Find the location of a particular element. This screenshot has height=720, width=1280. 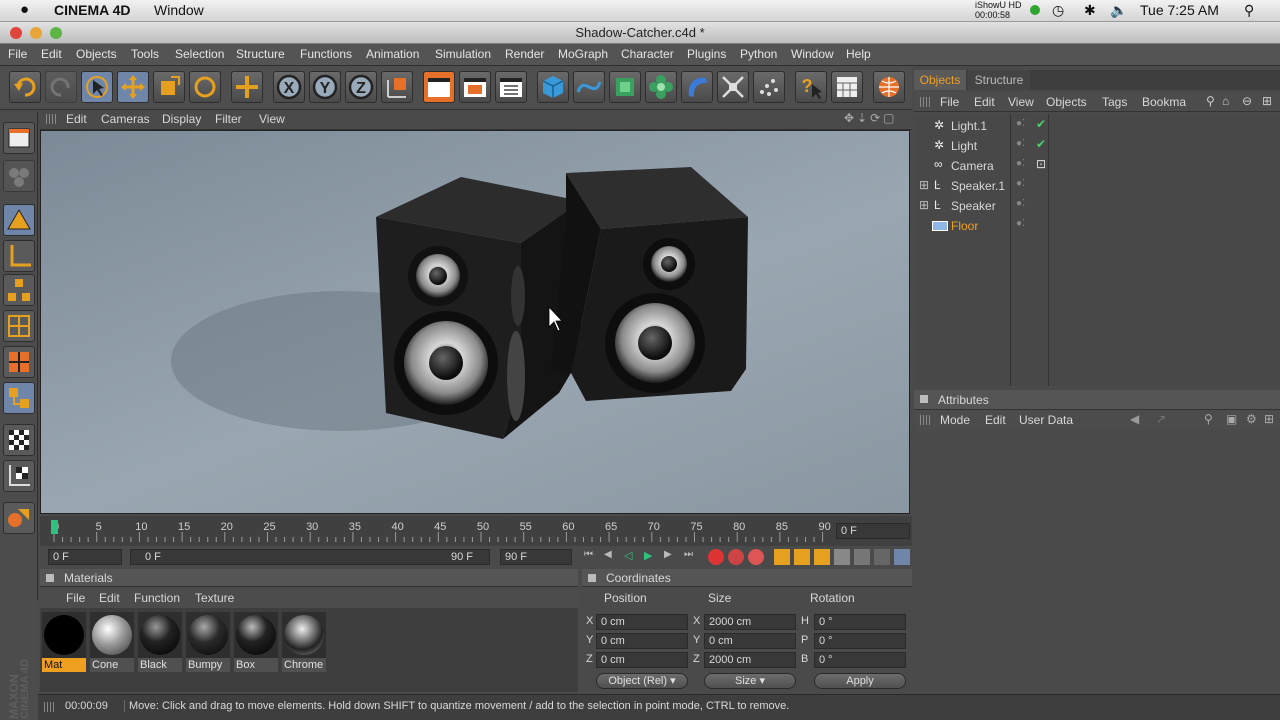

tab-structure: Structure is located at coordinates (999, 80).